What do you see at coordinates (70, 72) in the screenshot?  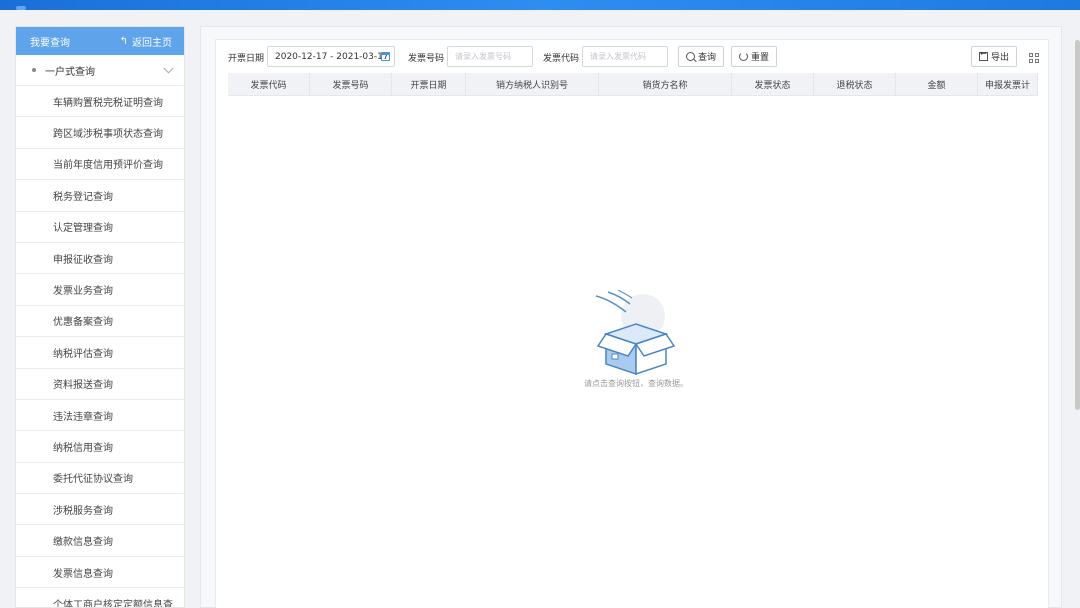 I see `sidebar-group-label: 一户式查询` at bounding box center [70, 72].